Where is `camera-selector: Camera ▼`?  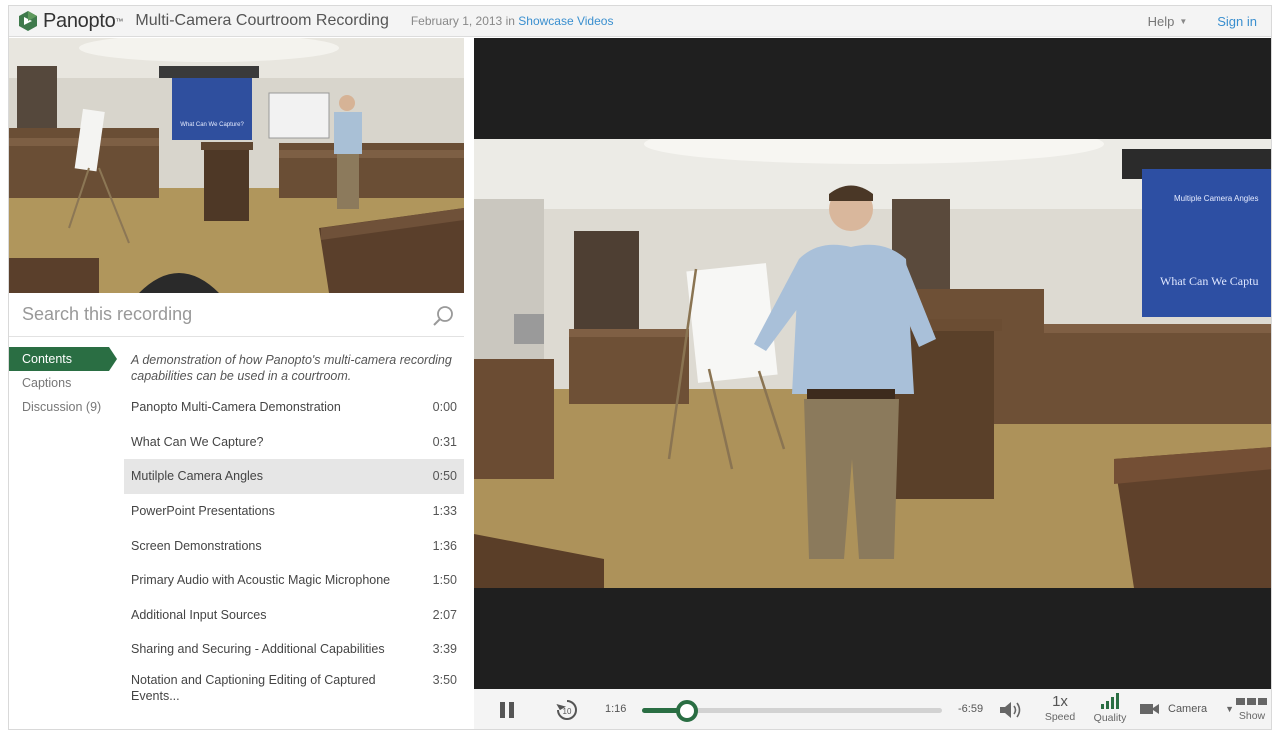
camera-selector: Camera ▼ is located at coordinates (1187, 709).